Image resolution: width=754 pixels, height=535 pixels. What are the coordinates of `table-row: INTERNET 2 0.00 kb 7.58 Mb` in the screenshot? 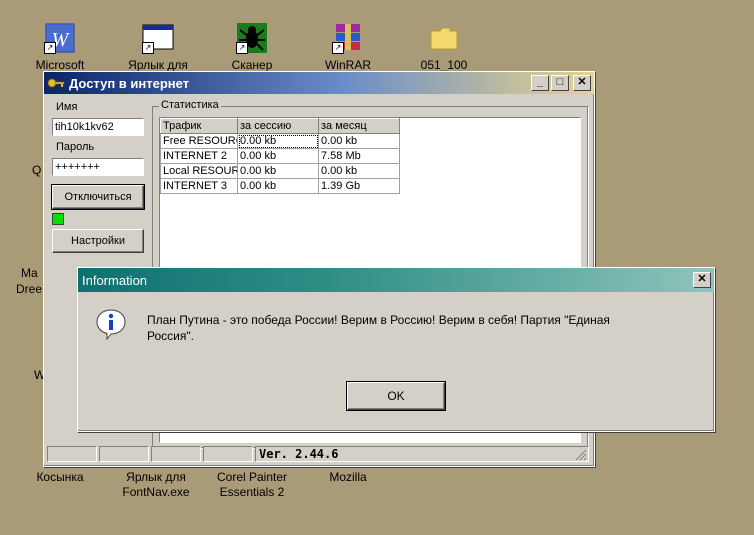 It's located at (280, 156).